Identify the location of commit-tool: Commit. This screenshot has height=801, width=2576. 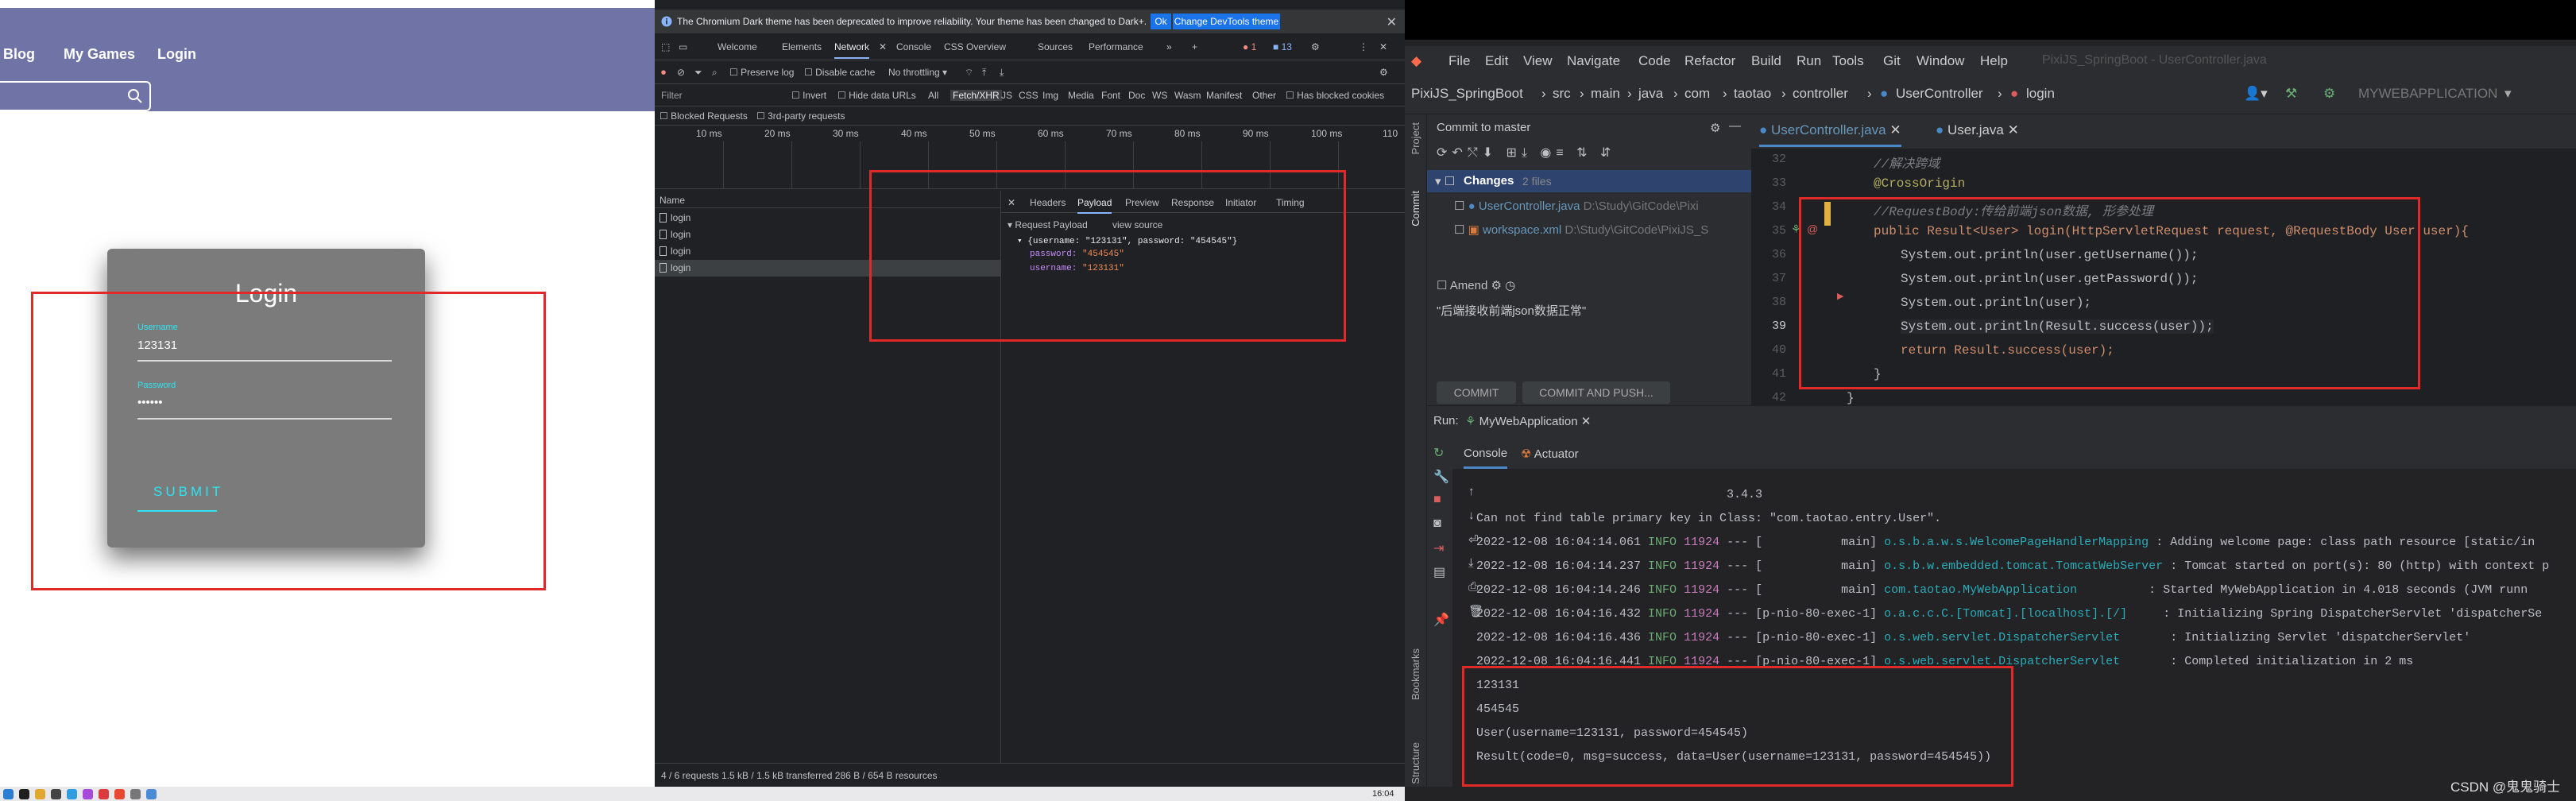
(1415, 208).